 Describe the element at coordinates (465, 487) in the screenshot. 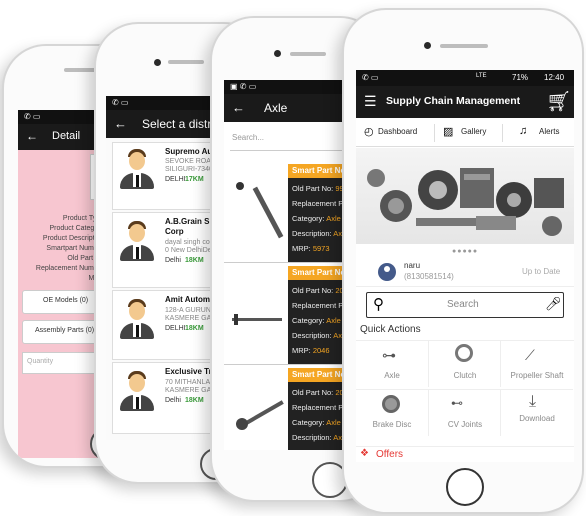

I see `home-button` at that location.